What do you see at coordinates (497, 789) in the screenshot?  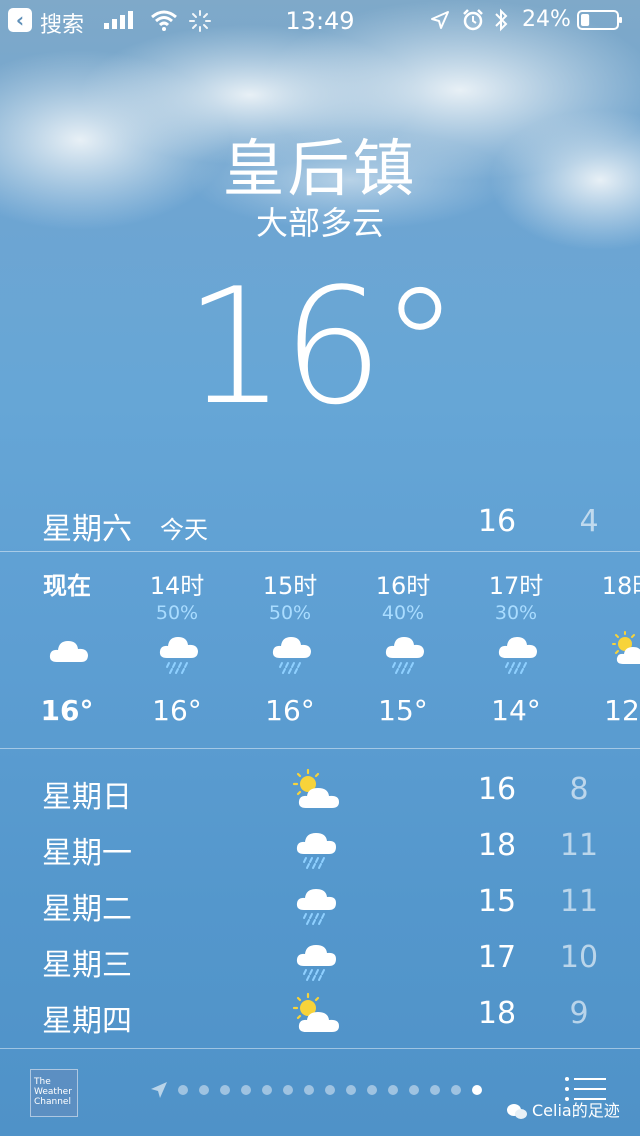 I see `day-high: 16` at bounding box center [497, 789].